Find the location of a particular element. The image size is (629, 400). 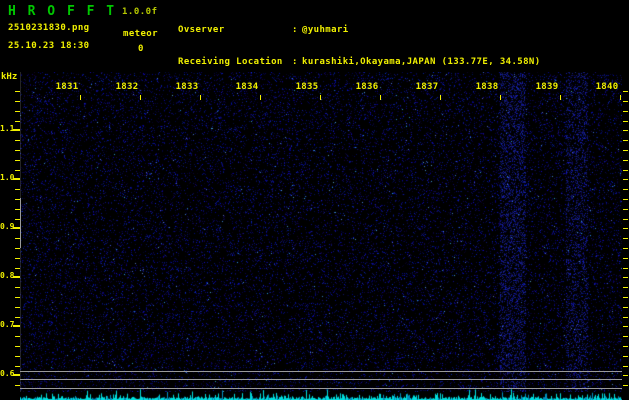

y-tick-label-1.0: 1.0 is located at coordinates (7, 177).